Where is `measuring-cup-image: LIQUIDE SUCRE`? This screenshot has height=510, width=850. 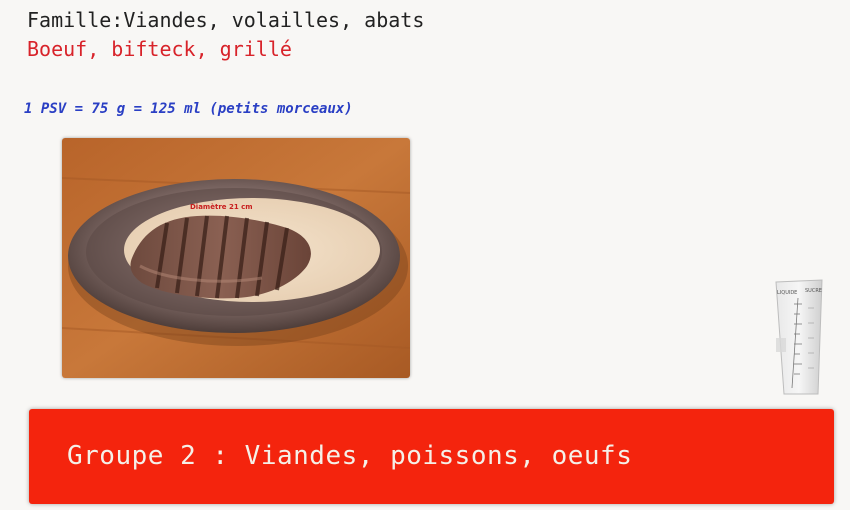 measuring-cup-image: LIQUIDE SUCRE is located at coordinates (799, 337).